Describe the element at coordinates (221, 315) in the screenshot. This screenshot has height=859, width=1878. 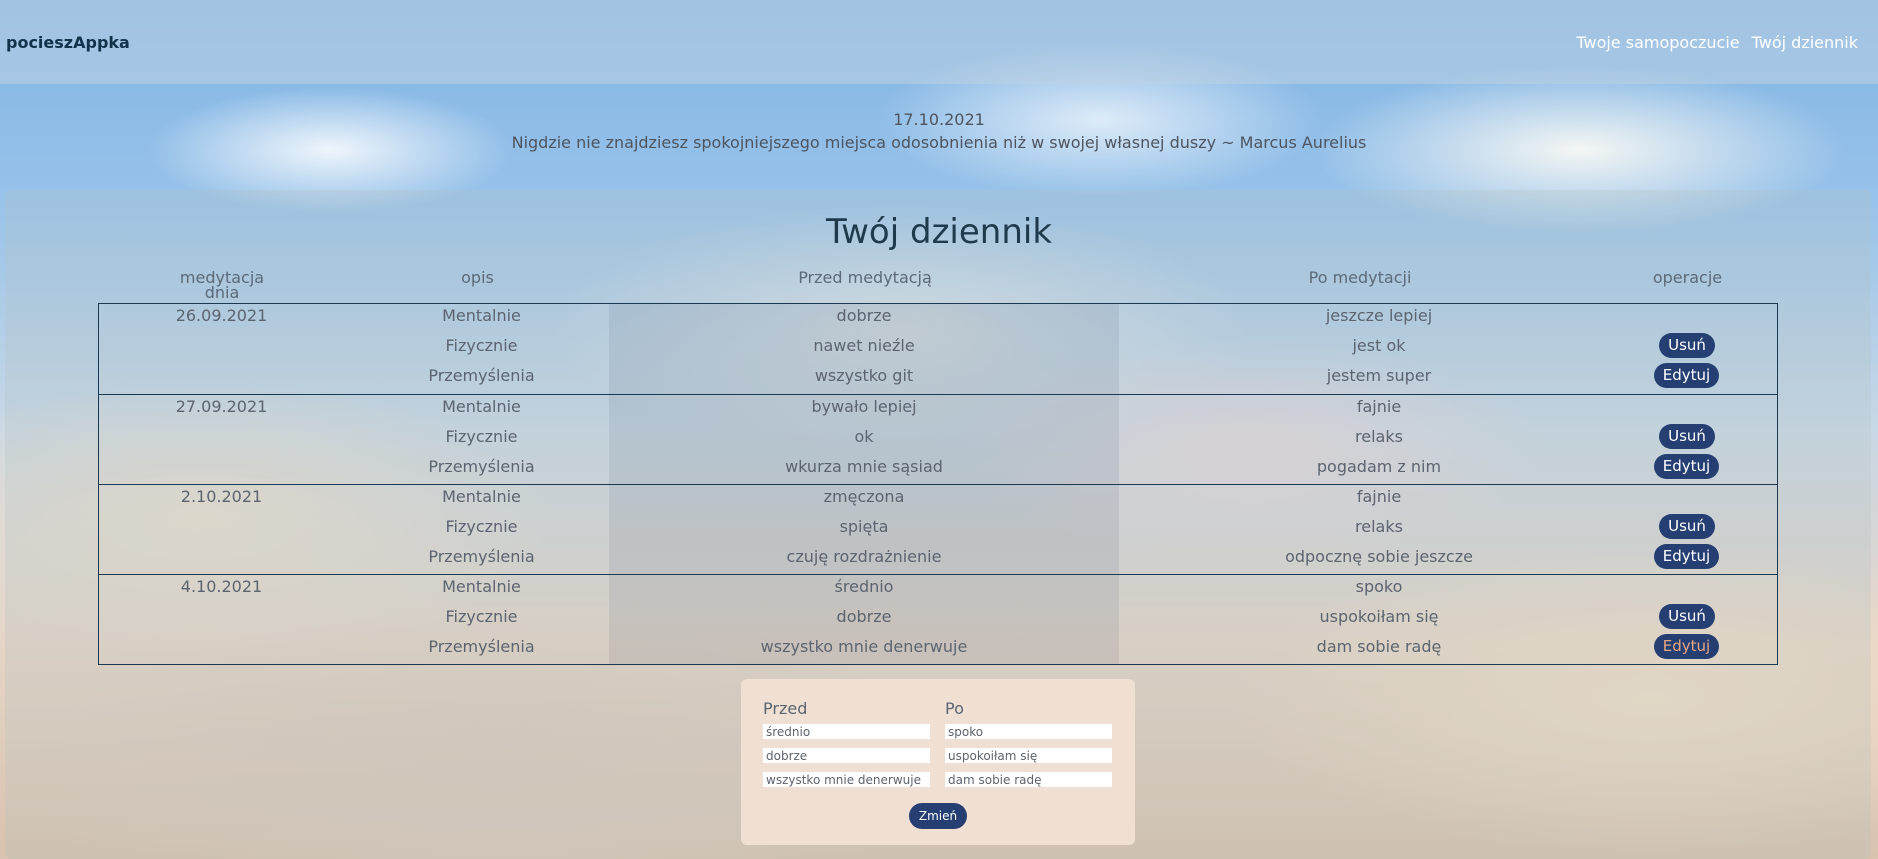
I see `entry-date: 26.09.2021` at that location.